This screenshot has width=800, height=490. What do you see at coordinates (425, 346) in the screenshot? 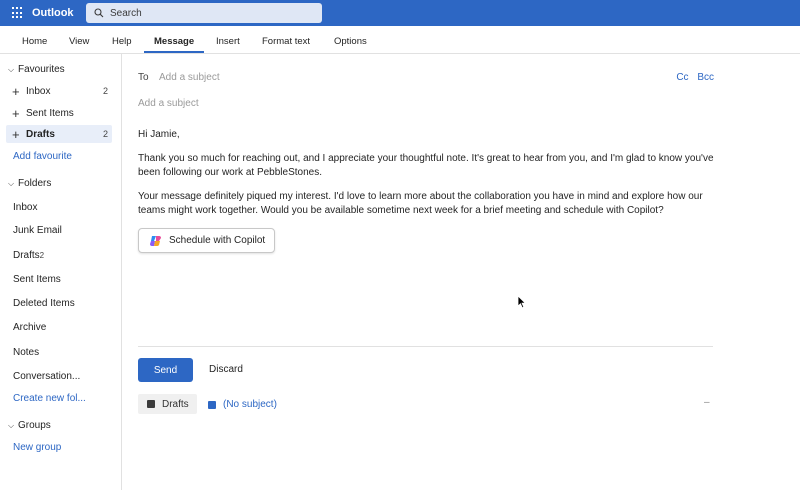
I see `compose-divider` at bounding box center [425, 346].